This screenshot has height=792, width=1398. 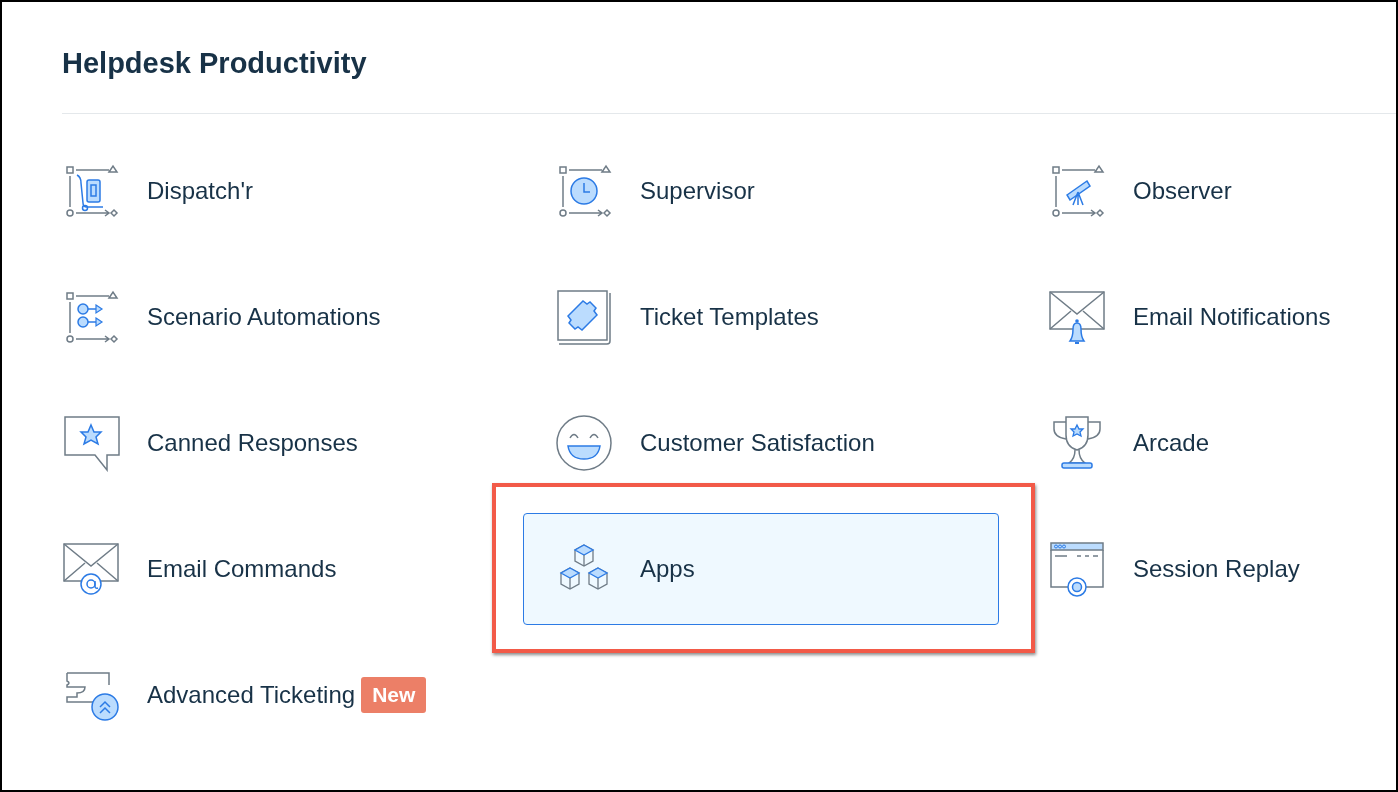 What do you see at coordinates (584, 191) in the screenshot?
I see `clock-icon` at bounding box center [584, 191].